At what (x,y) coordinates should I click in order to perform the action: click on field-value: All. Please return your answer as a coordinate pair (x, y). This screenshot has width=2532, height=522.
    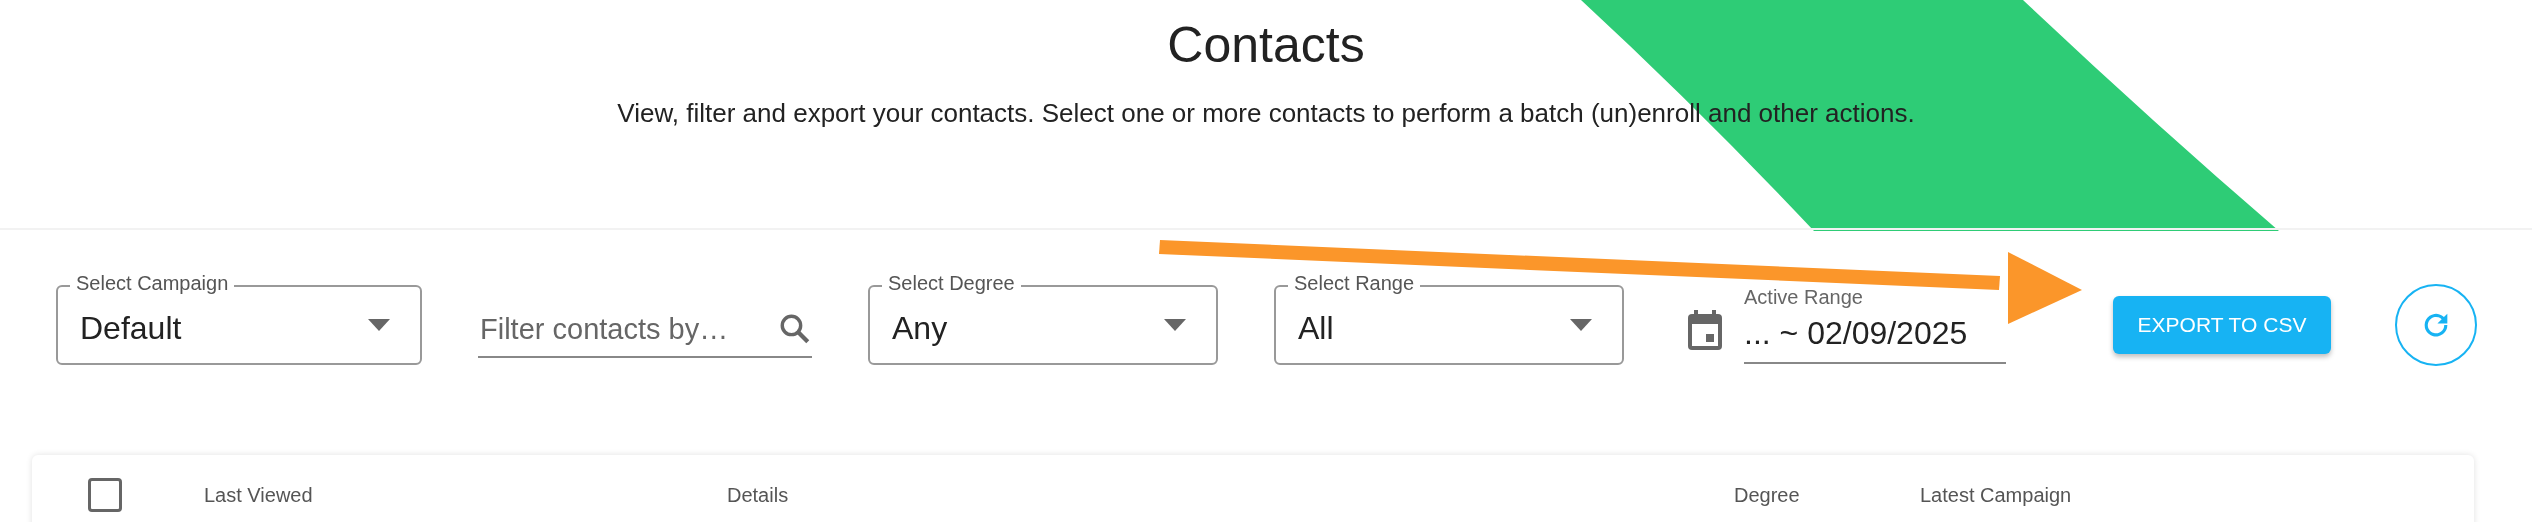
    Looking at the image, I should click on (1316, 328).